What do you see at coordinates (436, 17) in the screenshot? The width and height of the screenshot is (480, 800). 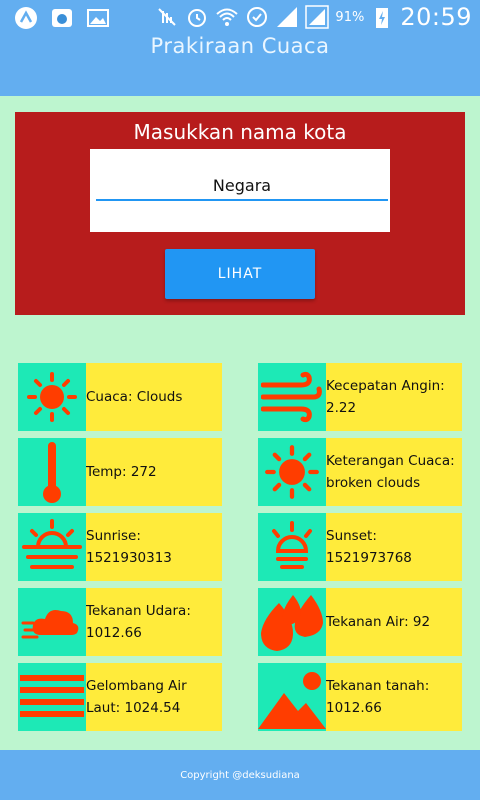 I see `status-clock: 20:59` at bounding box center [436, 17].